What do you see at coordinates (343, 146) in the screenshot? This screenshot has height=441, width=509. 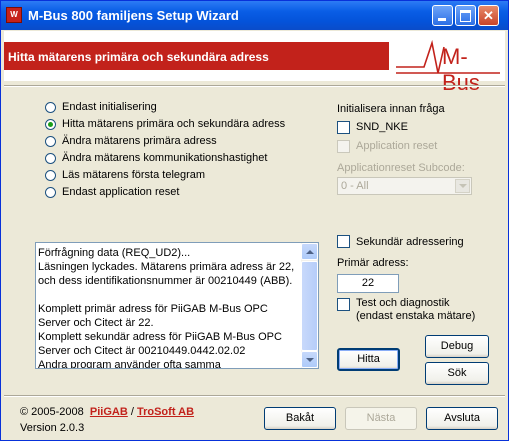 I see `app-reset-checkbox` at bounding box center [343, 146].